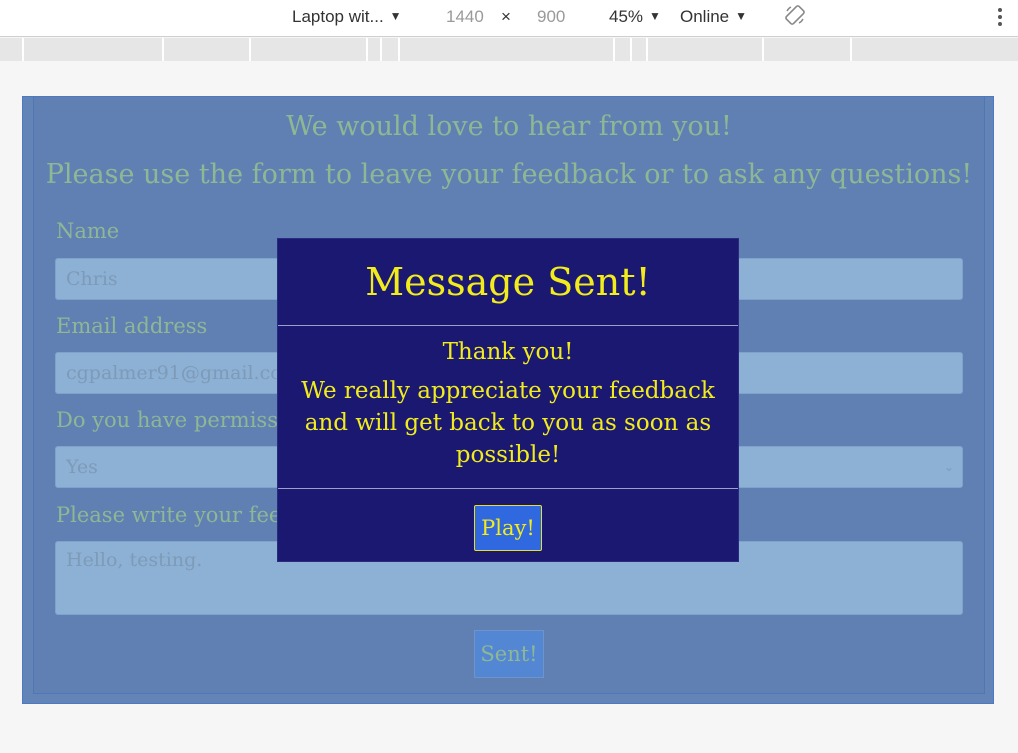 The width and height of the screenshot is (1018, 753). What do you see at coordinates (508, 352) in the screenshot?
I see `modal-thanks-text: Thank you!` at bounding box center [508, 352].